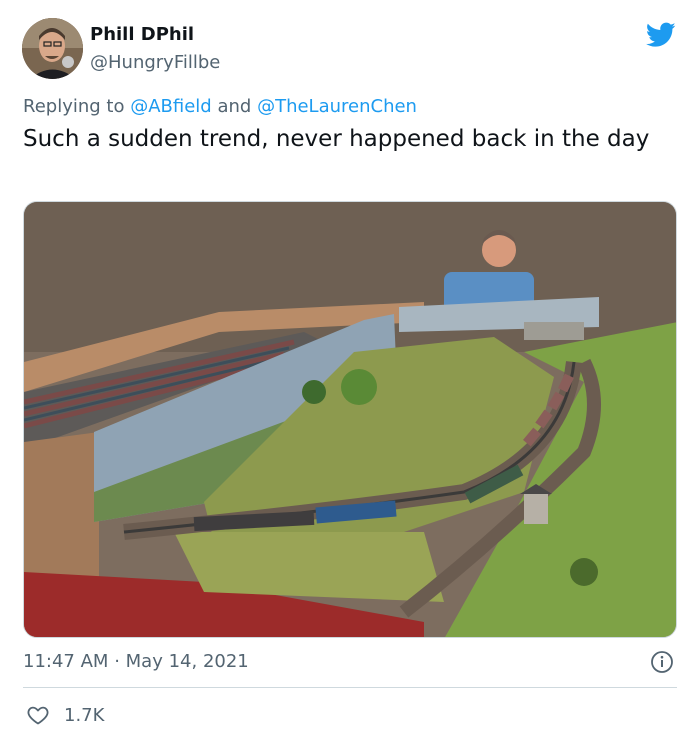 This screenshot has height=742, width=700. What do you see at coordinates (662, 662) in the screenshot?
I see `info-icon` at bounding box center [662, 662].